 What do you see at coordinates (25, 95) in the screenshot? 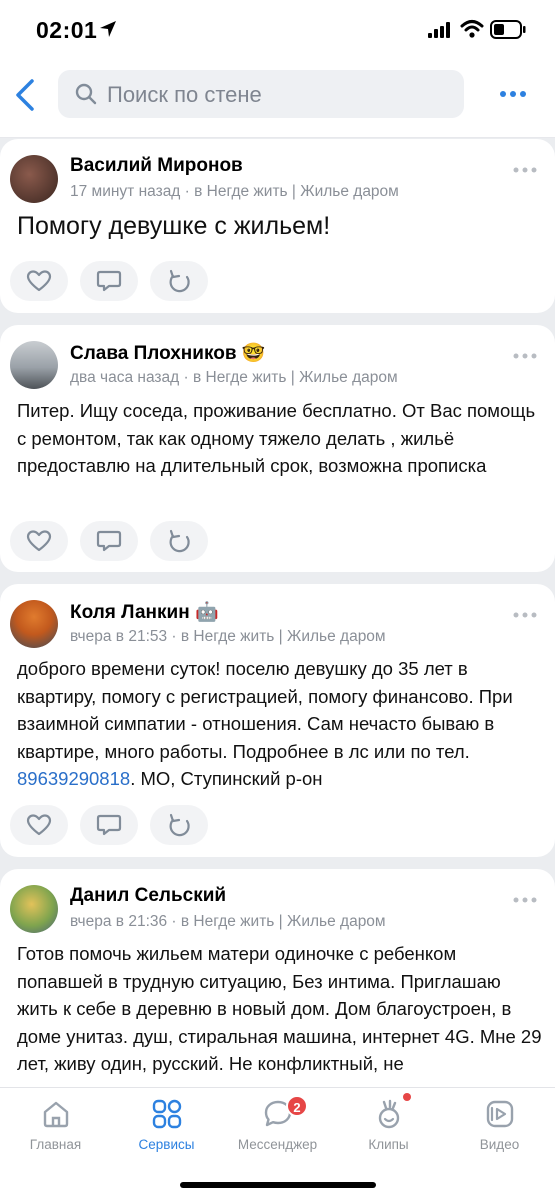
I see `back-arrow-icon` at bounding box center [25, 95].